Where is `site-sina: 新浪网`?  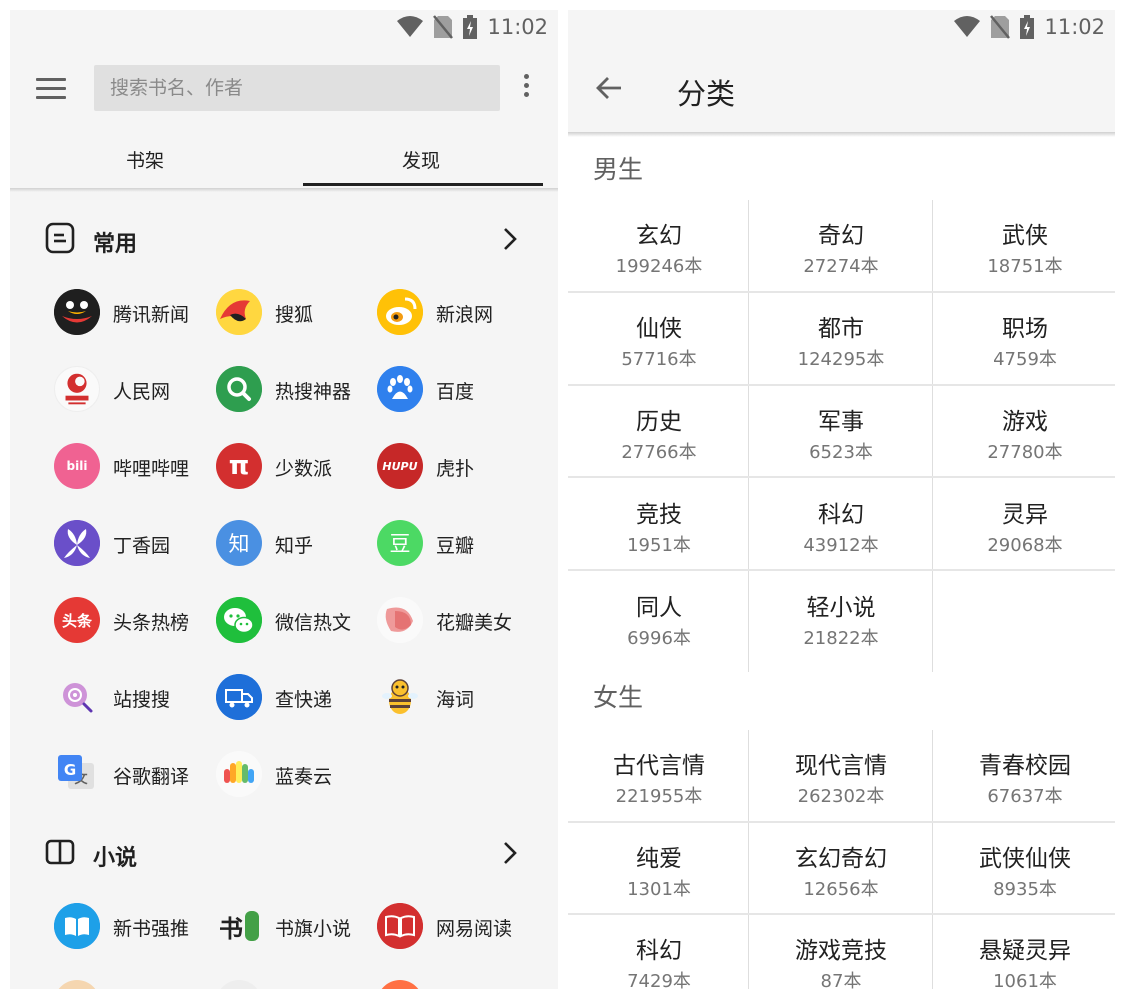 site-sina: 新浪网 is located at coordinates (457, 313).